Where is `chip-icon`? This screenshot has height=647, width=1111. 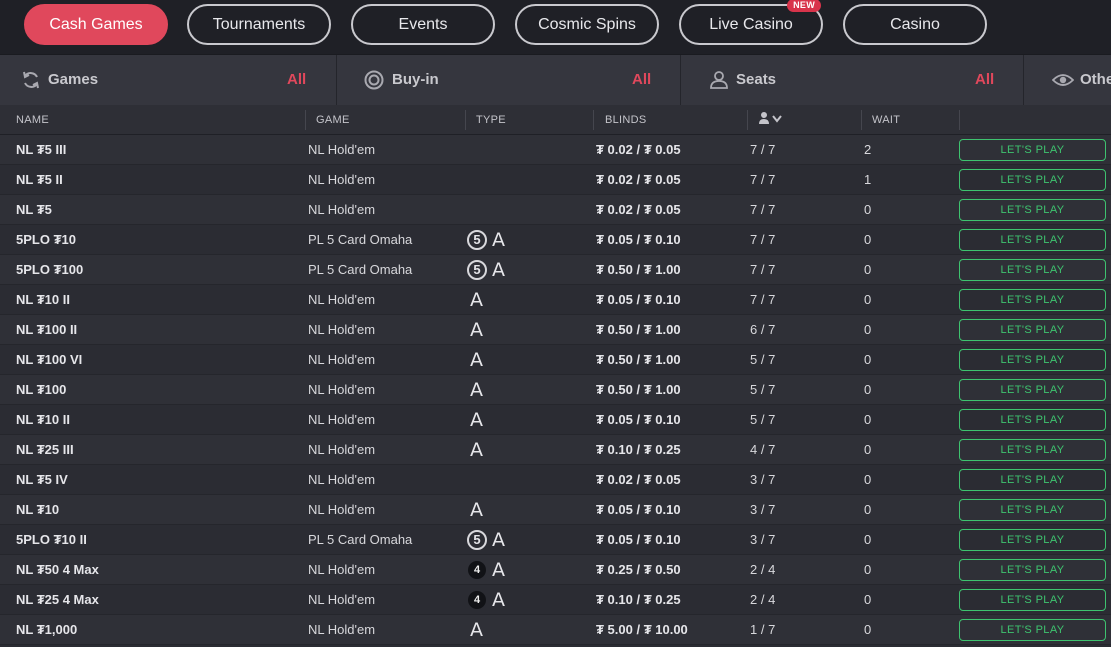
chip-icon is located at coordinates (374, 80).